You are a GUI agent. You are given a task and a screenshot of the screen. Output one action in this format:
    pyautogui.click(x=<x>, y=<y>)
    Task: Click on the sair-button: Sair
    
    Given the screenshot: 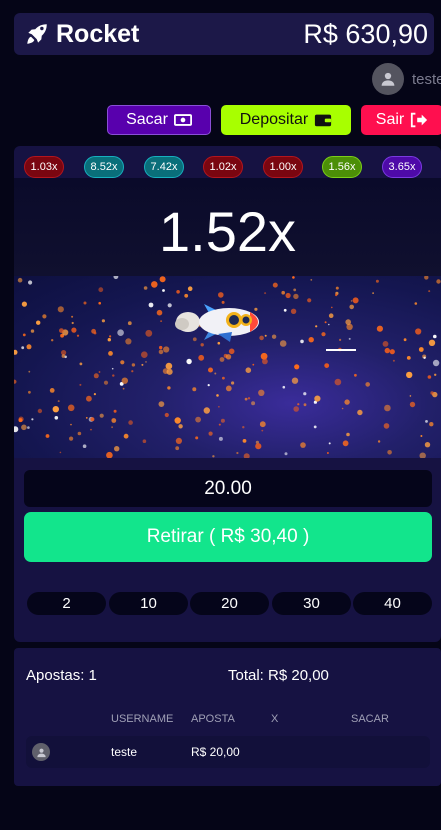 What is the action you would take?
    pyautogui.click(x=401, y=120)
    